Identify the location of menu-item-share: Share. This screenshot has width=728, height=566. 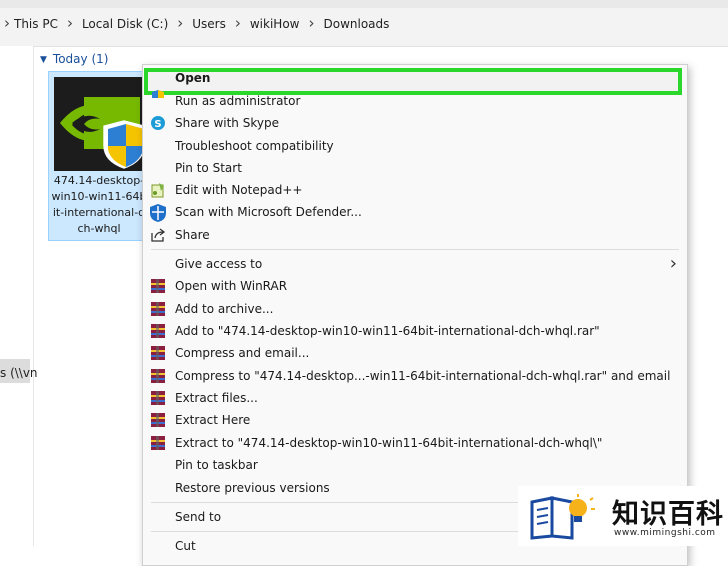
(415, 235).